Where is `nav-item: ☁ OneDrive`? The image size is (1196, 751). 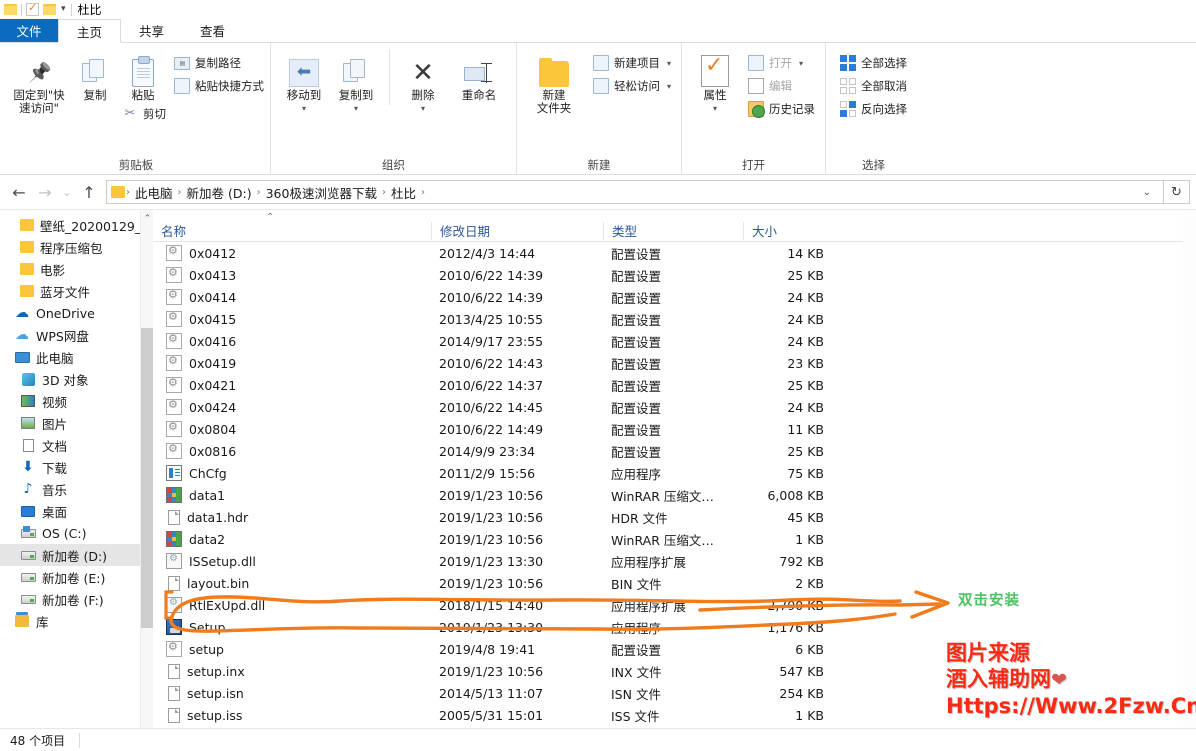
nav-item: ☁ OneDrive is located at coordinates (76, 313).